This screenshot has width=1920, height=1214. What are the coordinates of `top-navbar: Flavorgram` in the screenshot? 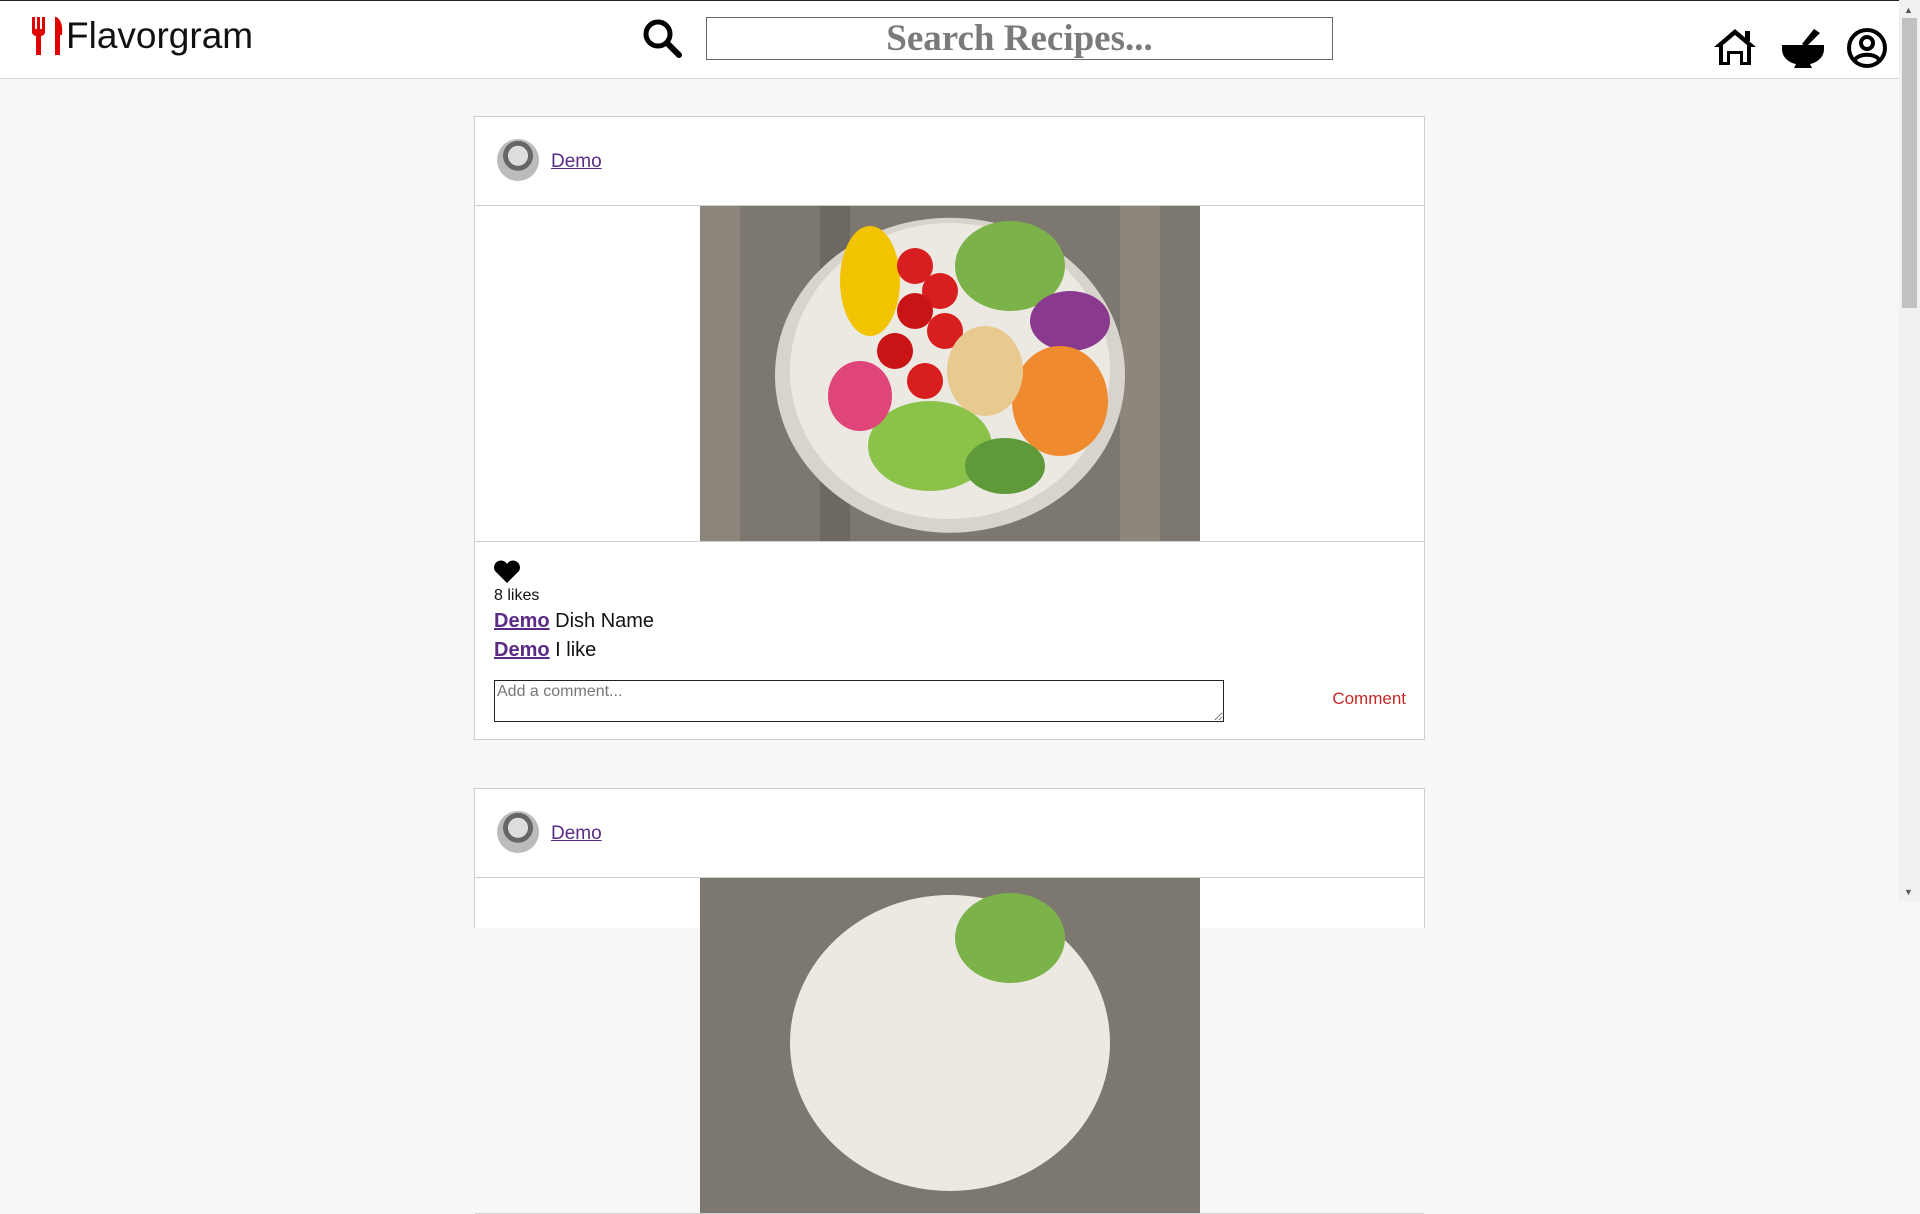 It's located at (949, 39).